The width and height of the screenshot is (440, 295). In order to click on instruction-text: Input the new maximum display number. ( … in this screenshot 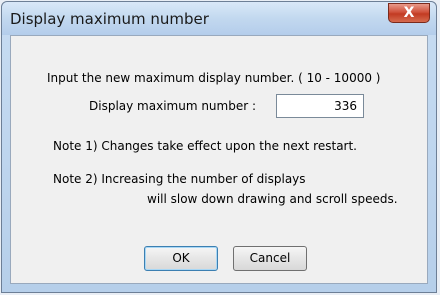, I will do `click(214, 78)`.